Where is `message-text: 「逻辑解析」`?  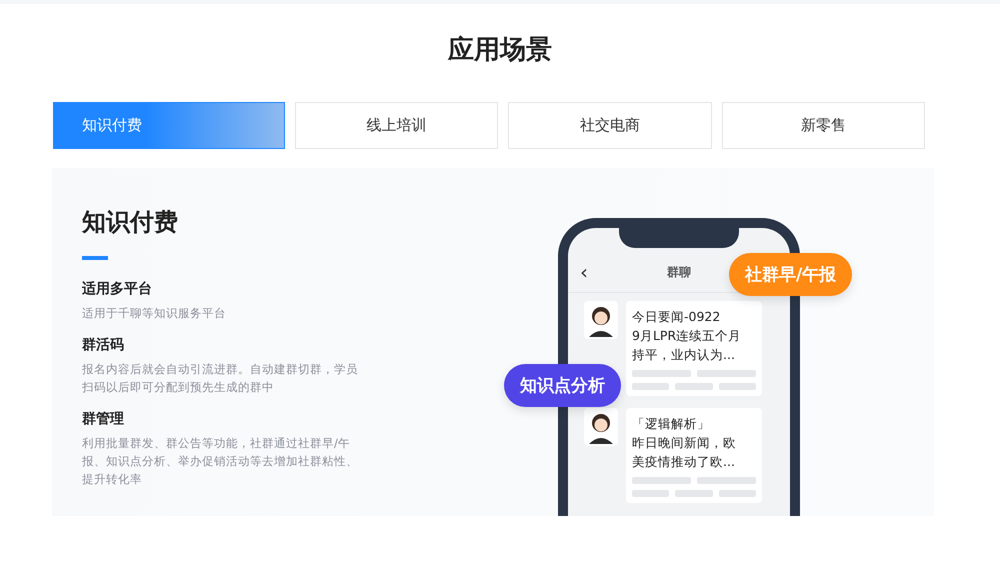
message-text: 「逻辑解析」 is located at coordinates (671, 424).